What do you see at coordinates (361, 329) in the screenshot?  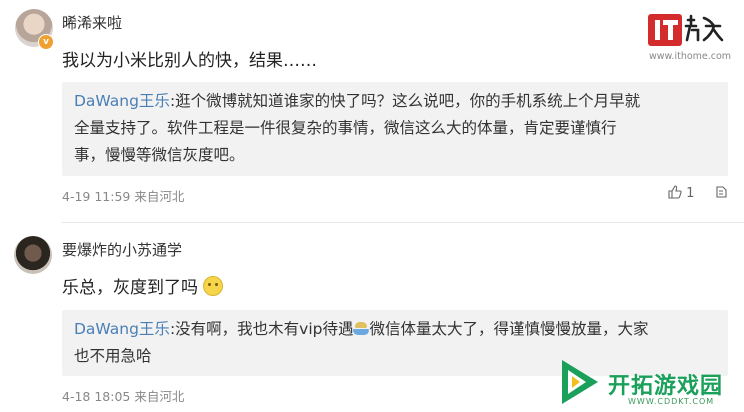 I see `vip-emoji-icon` at bounding box center [361, 329].